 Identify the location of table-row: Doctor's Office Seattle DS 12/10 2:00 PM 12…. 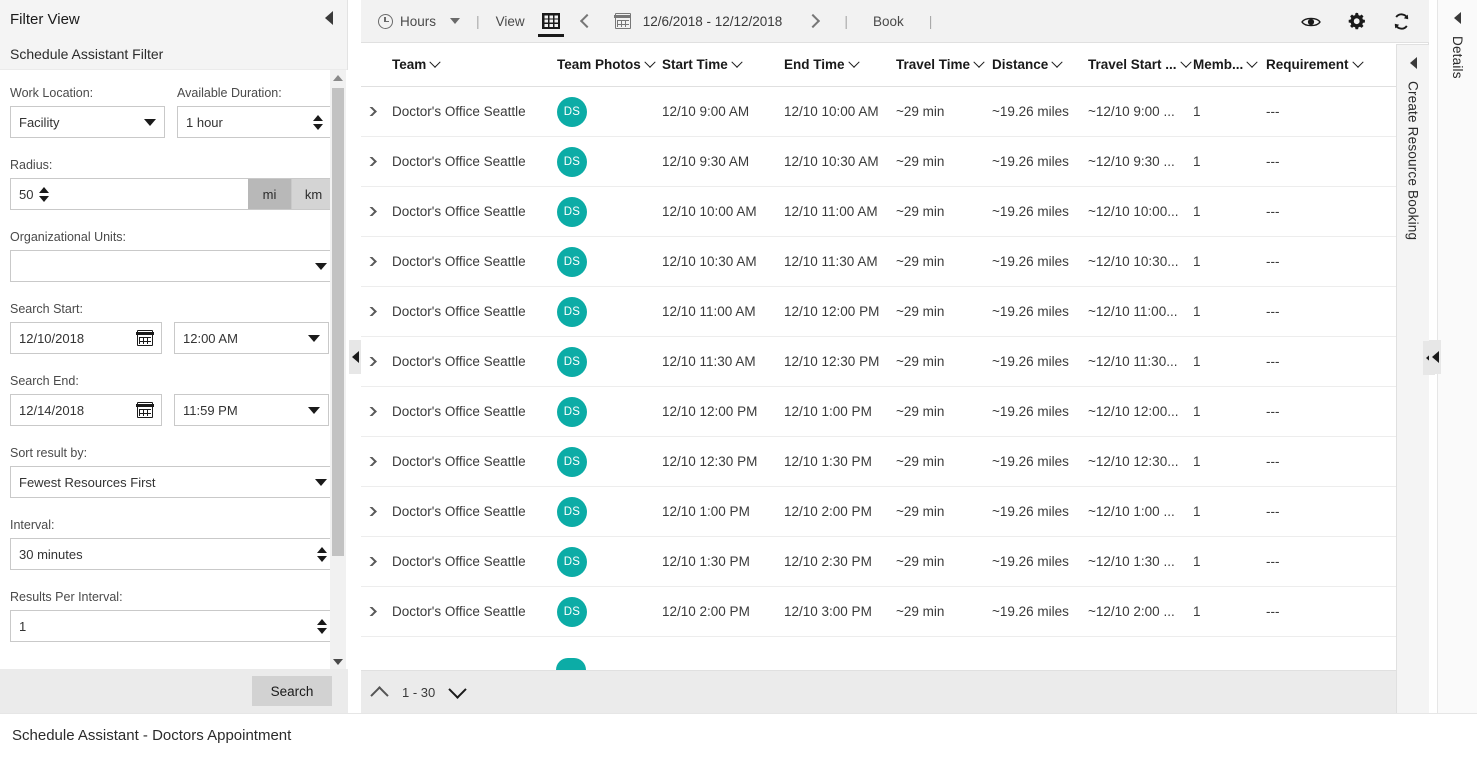
(894, 612).